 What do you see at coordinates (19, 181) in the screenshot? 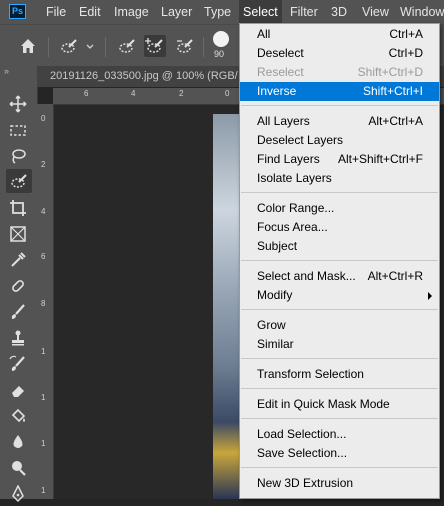
I see `quick-selection-icon` at bounding box center [19, 181].